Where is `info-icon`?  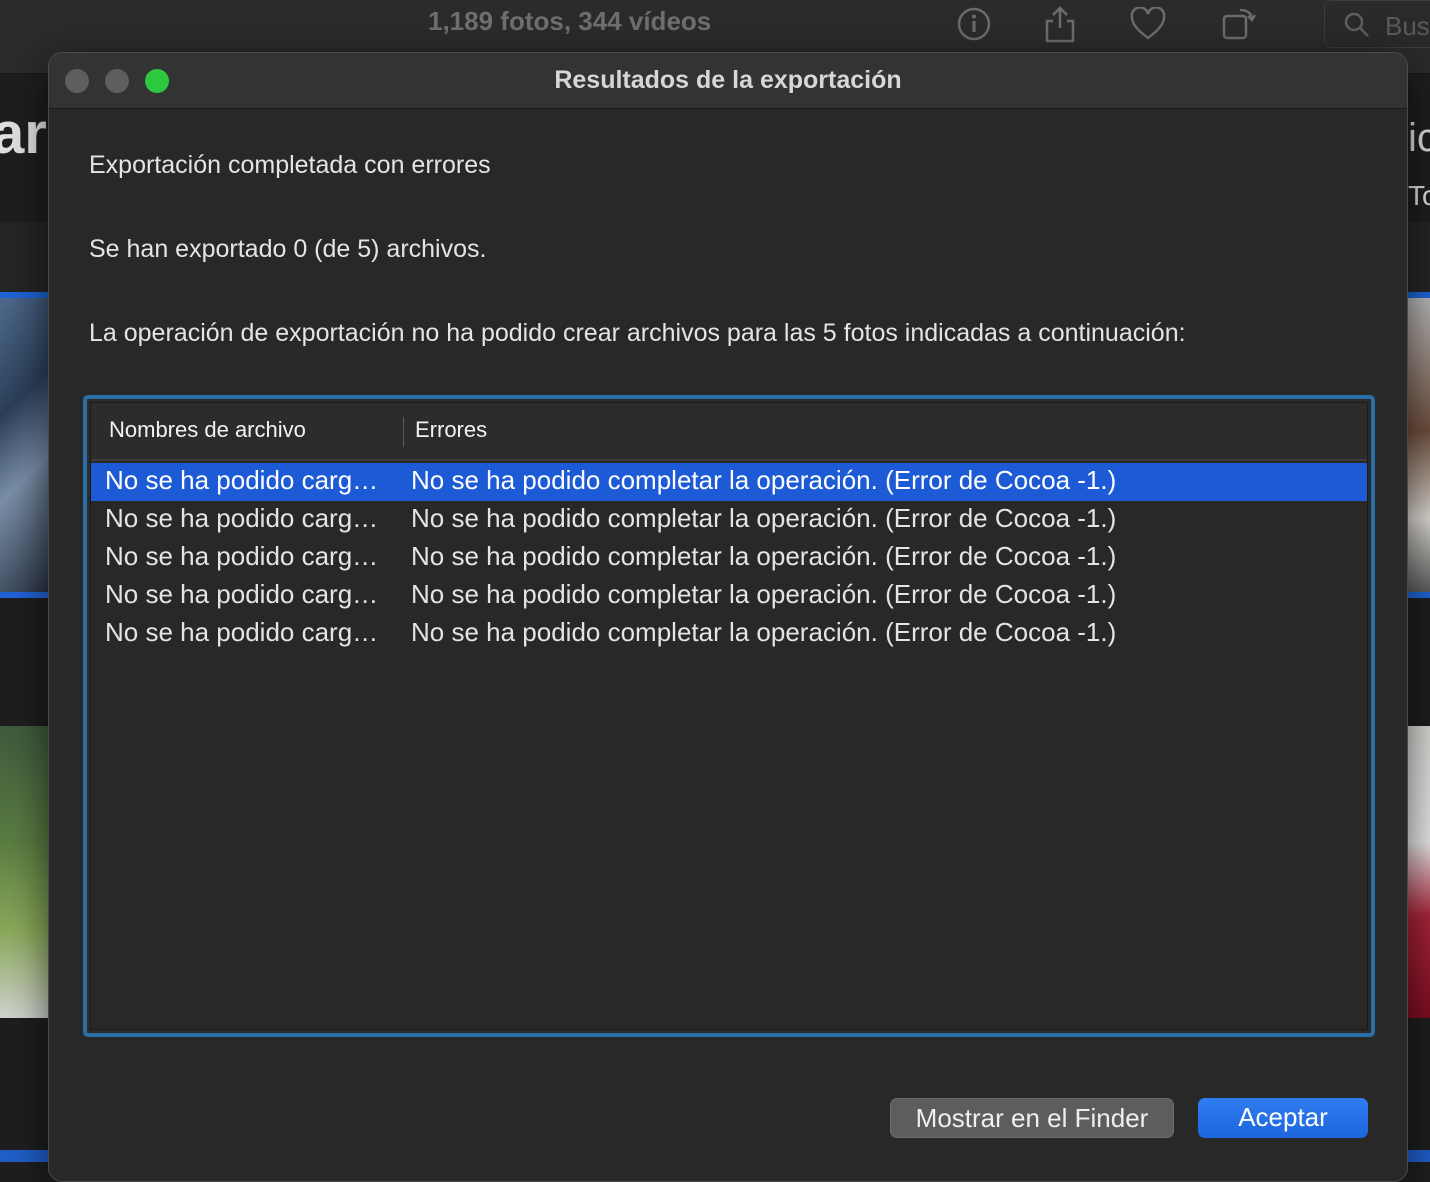
info-icon is located at coordinates (974, 24).